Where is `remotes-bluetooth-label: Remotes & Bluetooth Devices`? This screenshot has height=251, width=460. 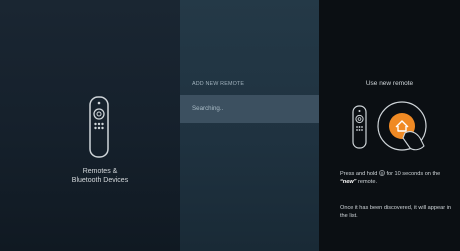
remotes-bluetooth-label: Remotes & Bluetooth Devices is located at coordinates (100, 176).